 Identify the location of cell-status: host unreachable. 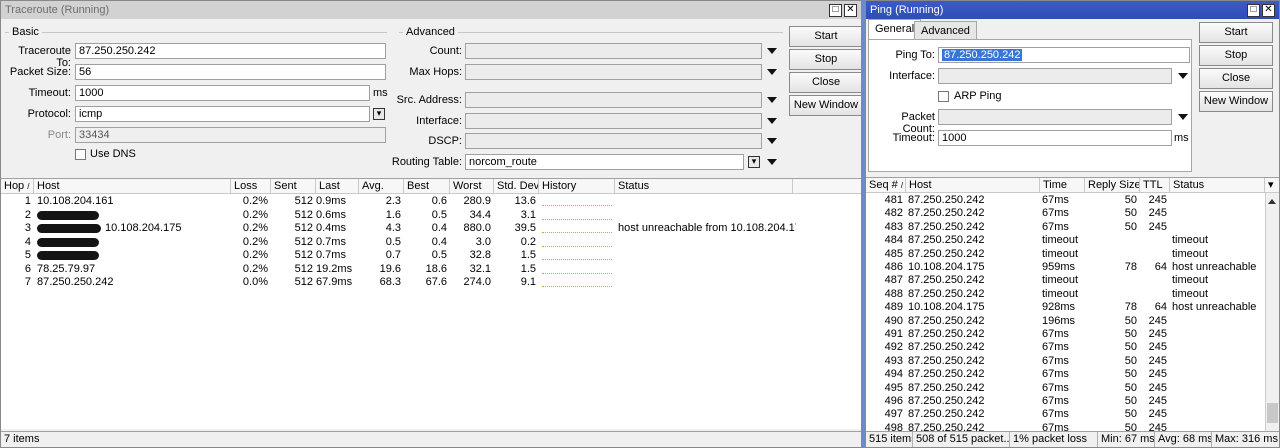
(1214, 267).